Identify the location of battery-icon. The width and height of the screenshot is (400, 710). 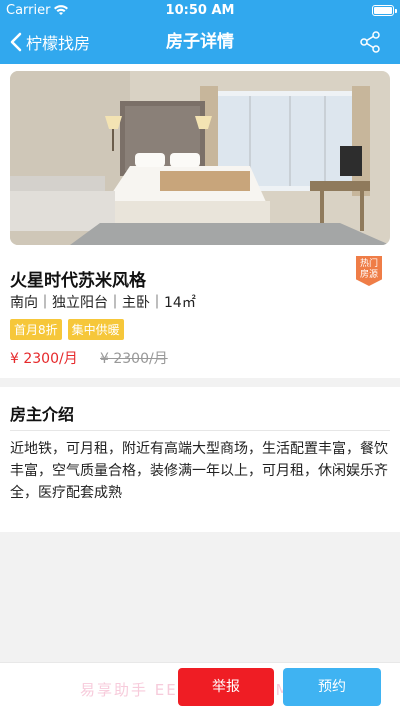
(384, 10).